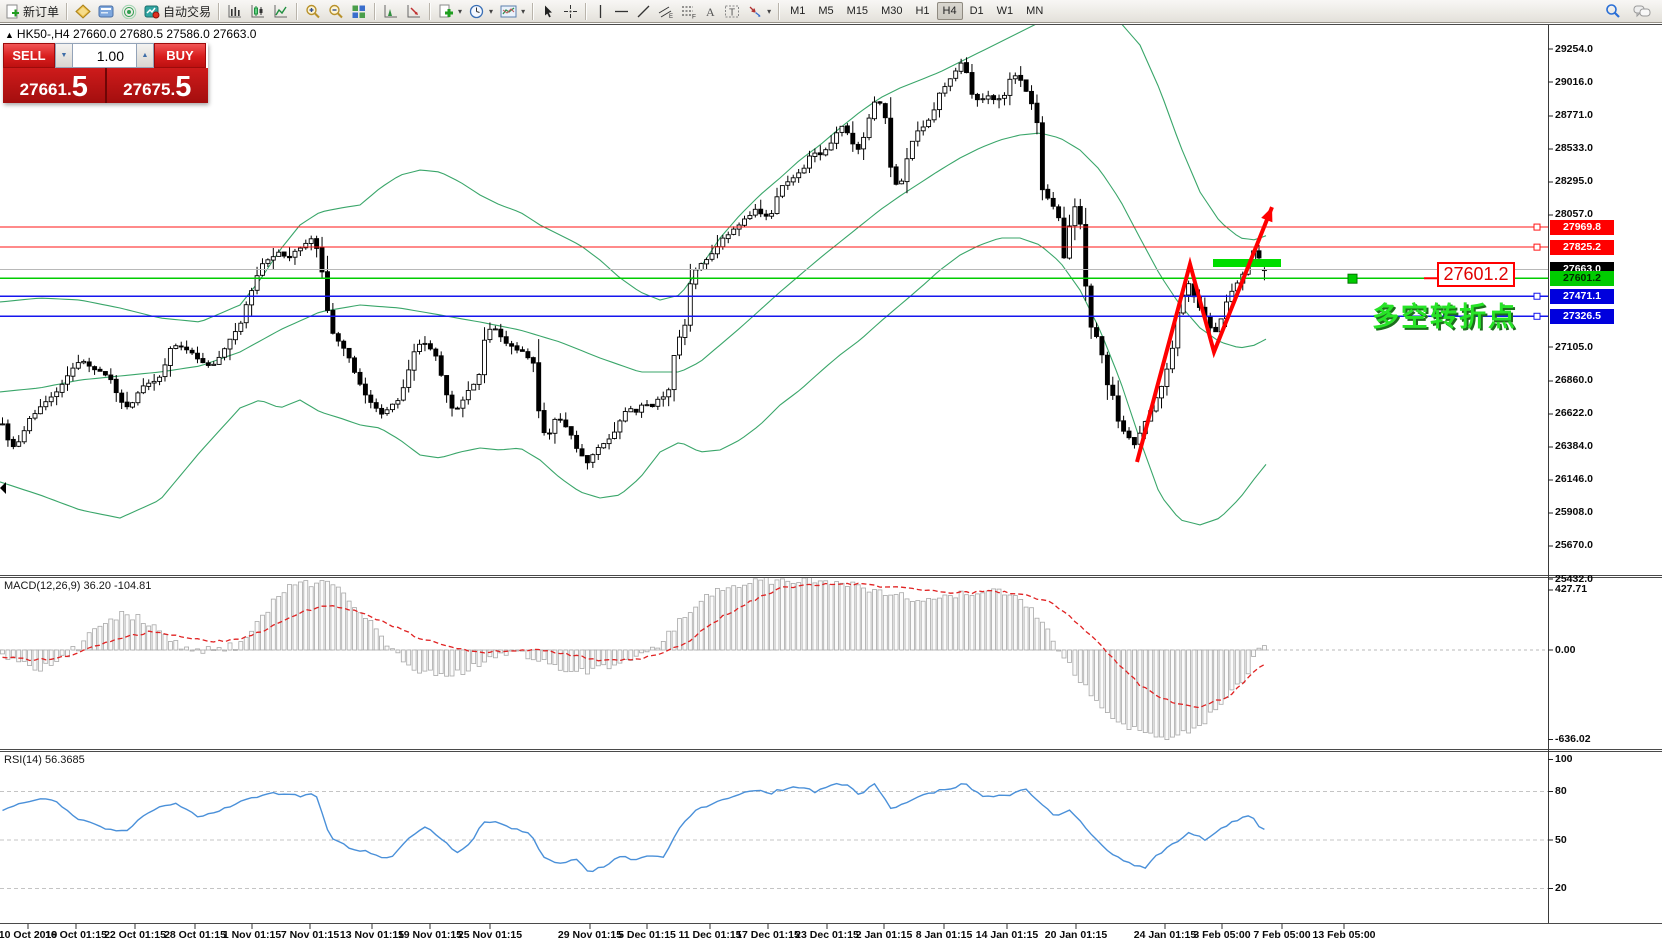 The height and width of the screenshot is (944, 1662). I want to click on price-badge: 27601.2, so click(1582, 278).